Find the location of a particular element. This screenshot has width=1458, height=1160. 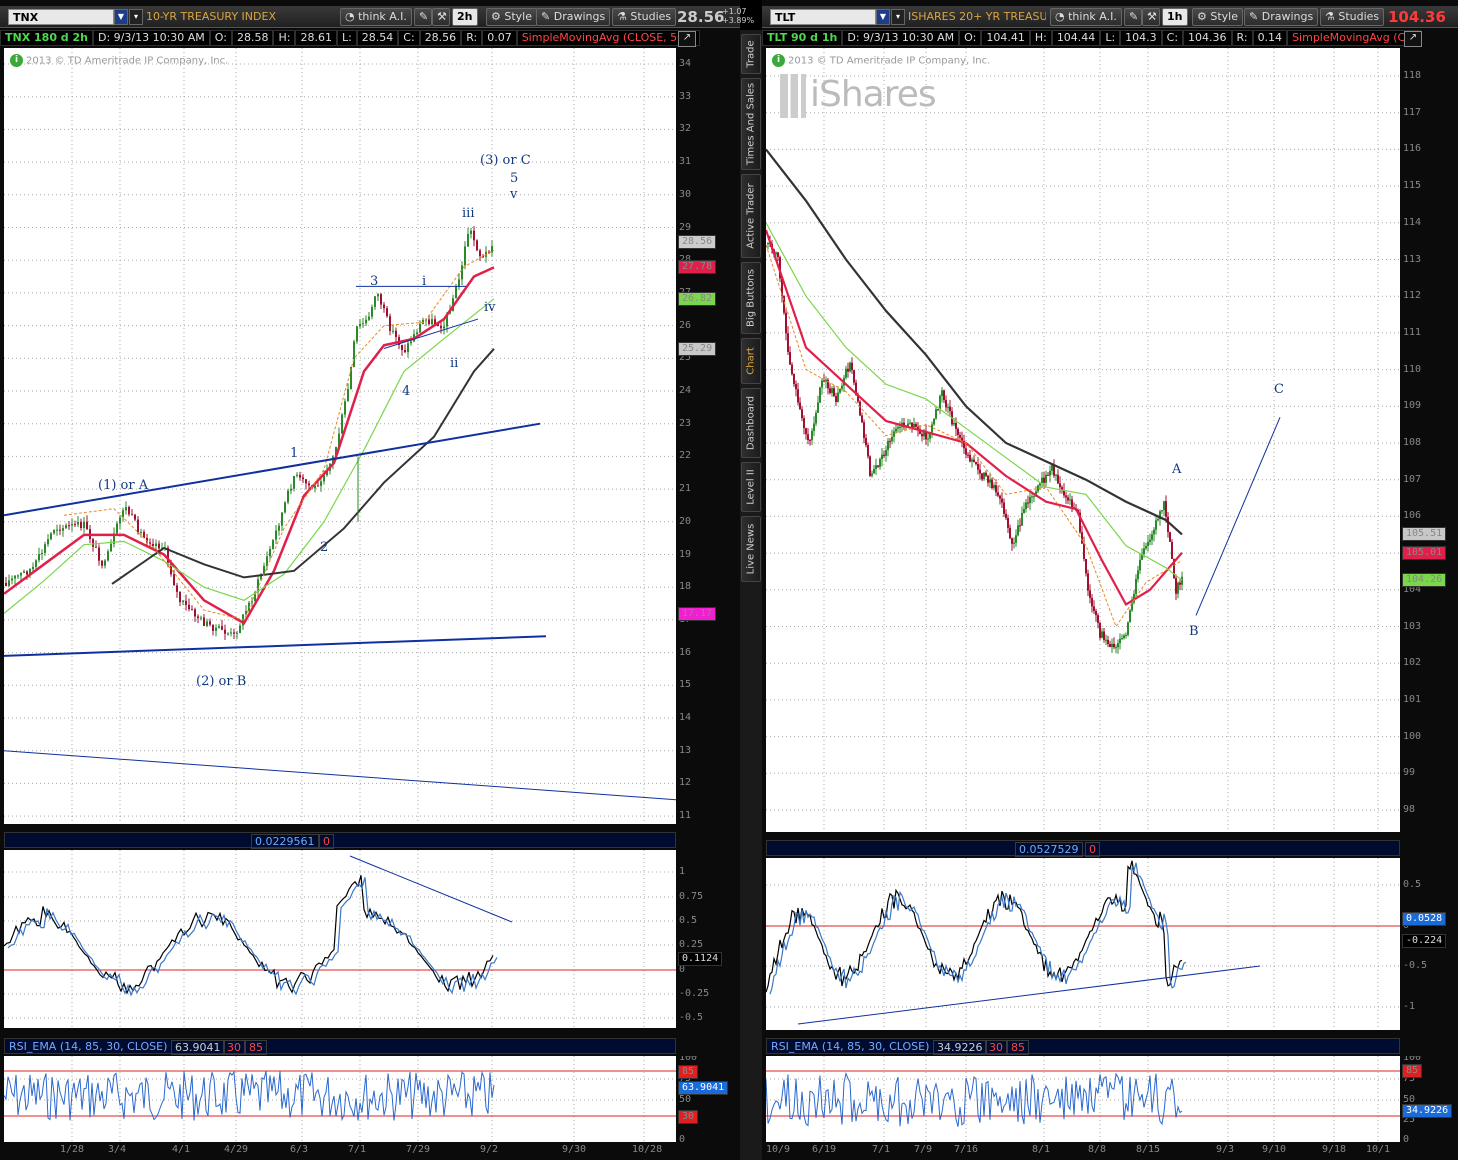

sidebar-tab-label: Trade is located at coordinates (751, 54).